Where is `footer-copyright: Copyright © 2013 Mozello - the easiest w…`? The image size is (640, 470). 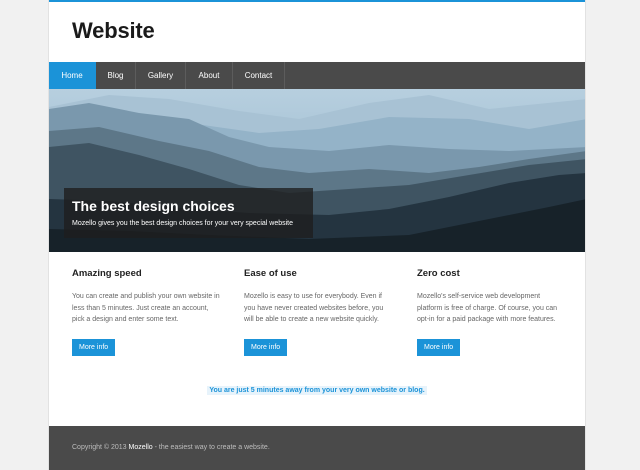
footer-copyright: Copyright © 2013 Mozello - the easiest w… is located at coordinates (171, 447).